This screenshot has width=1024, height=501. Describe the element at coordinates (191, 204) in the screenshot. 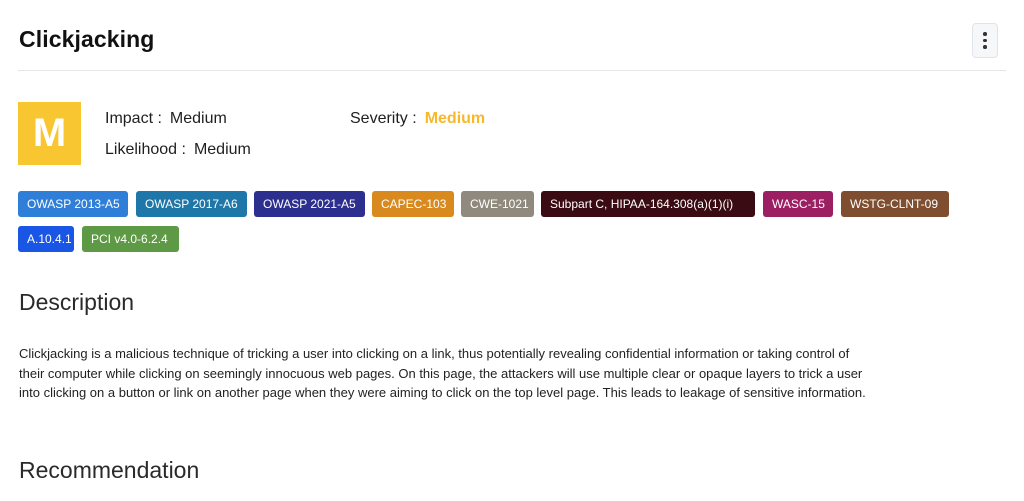

I see `tag-owasp-2017: OWASP 2017-A6` at that location.